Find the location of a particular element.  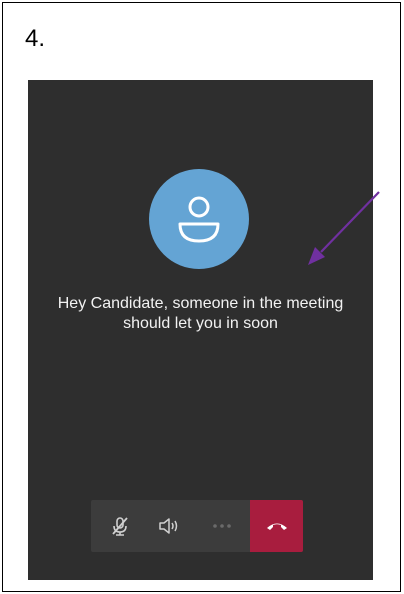

step-number: 4. is located at coordinates (35, 38).